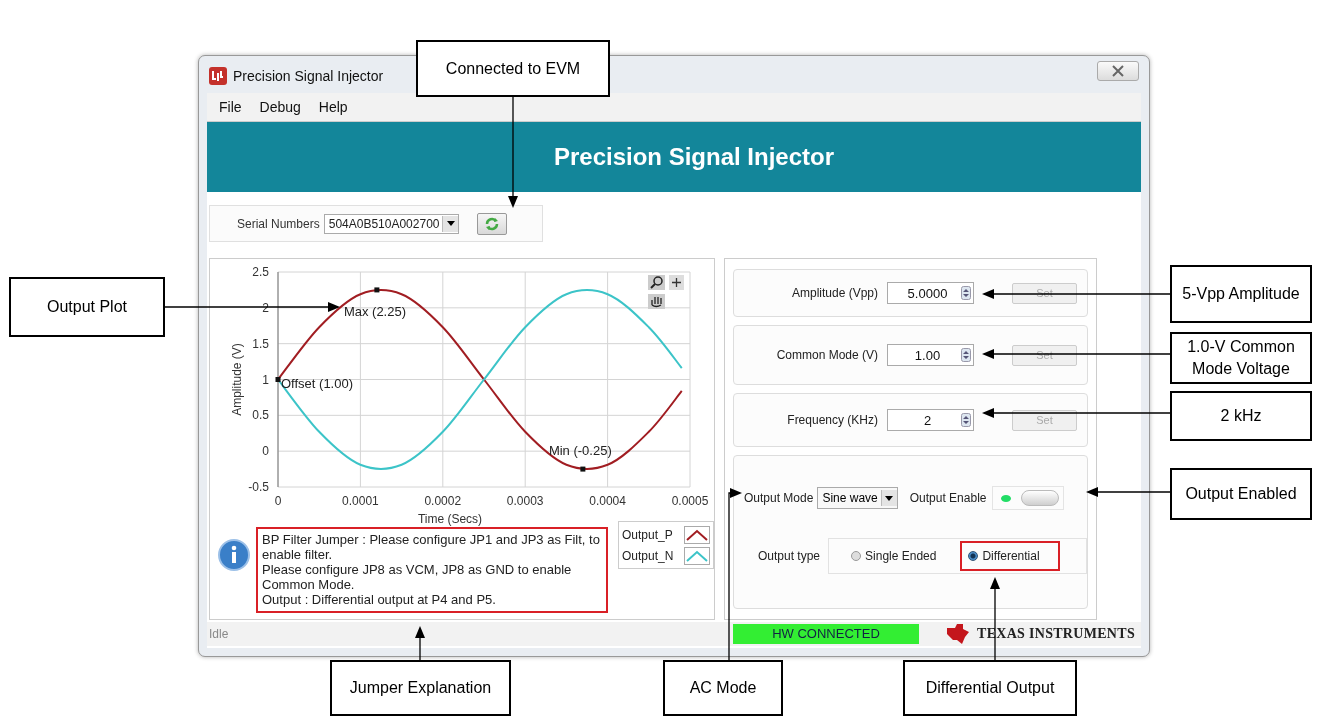 This screenshot has height=717, width=1327. I want to click on jumper-info-text: BP Filter Jumper : Please configure JP1 and JP3 as Filt, to enable filter. Please configure JP8 as VCM, JP8 as GND to enable Common Mode. Output : Differential output at P4 and P5., so click(432, 570).